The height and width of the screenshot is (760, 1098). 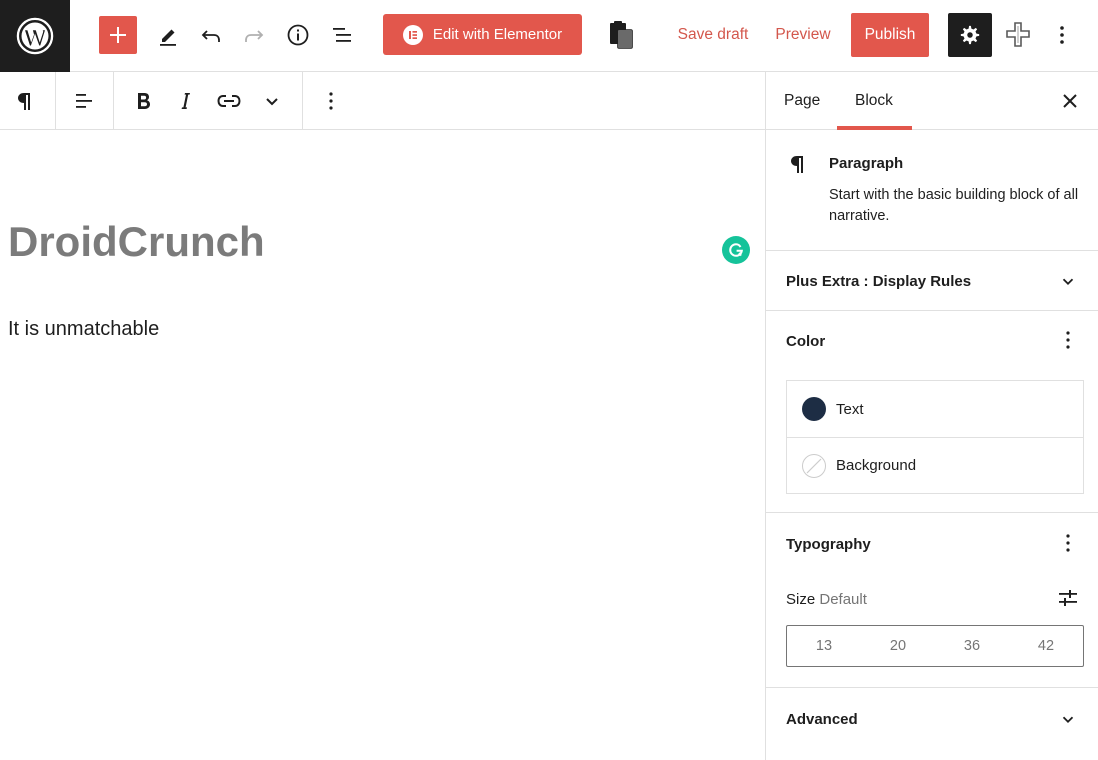 I want to click on settings-button, so click(x=970, y=35).